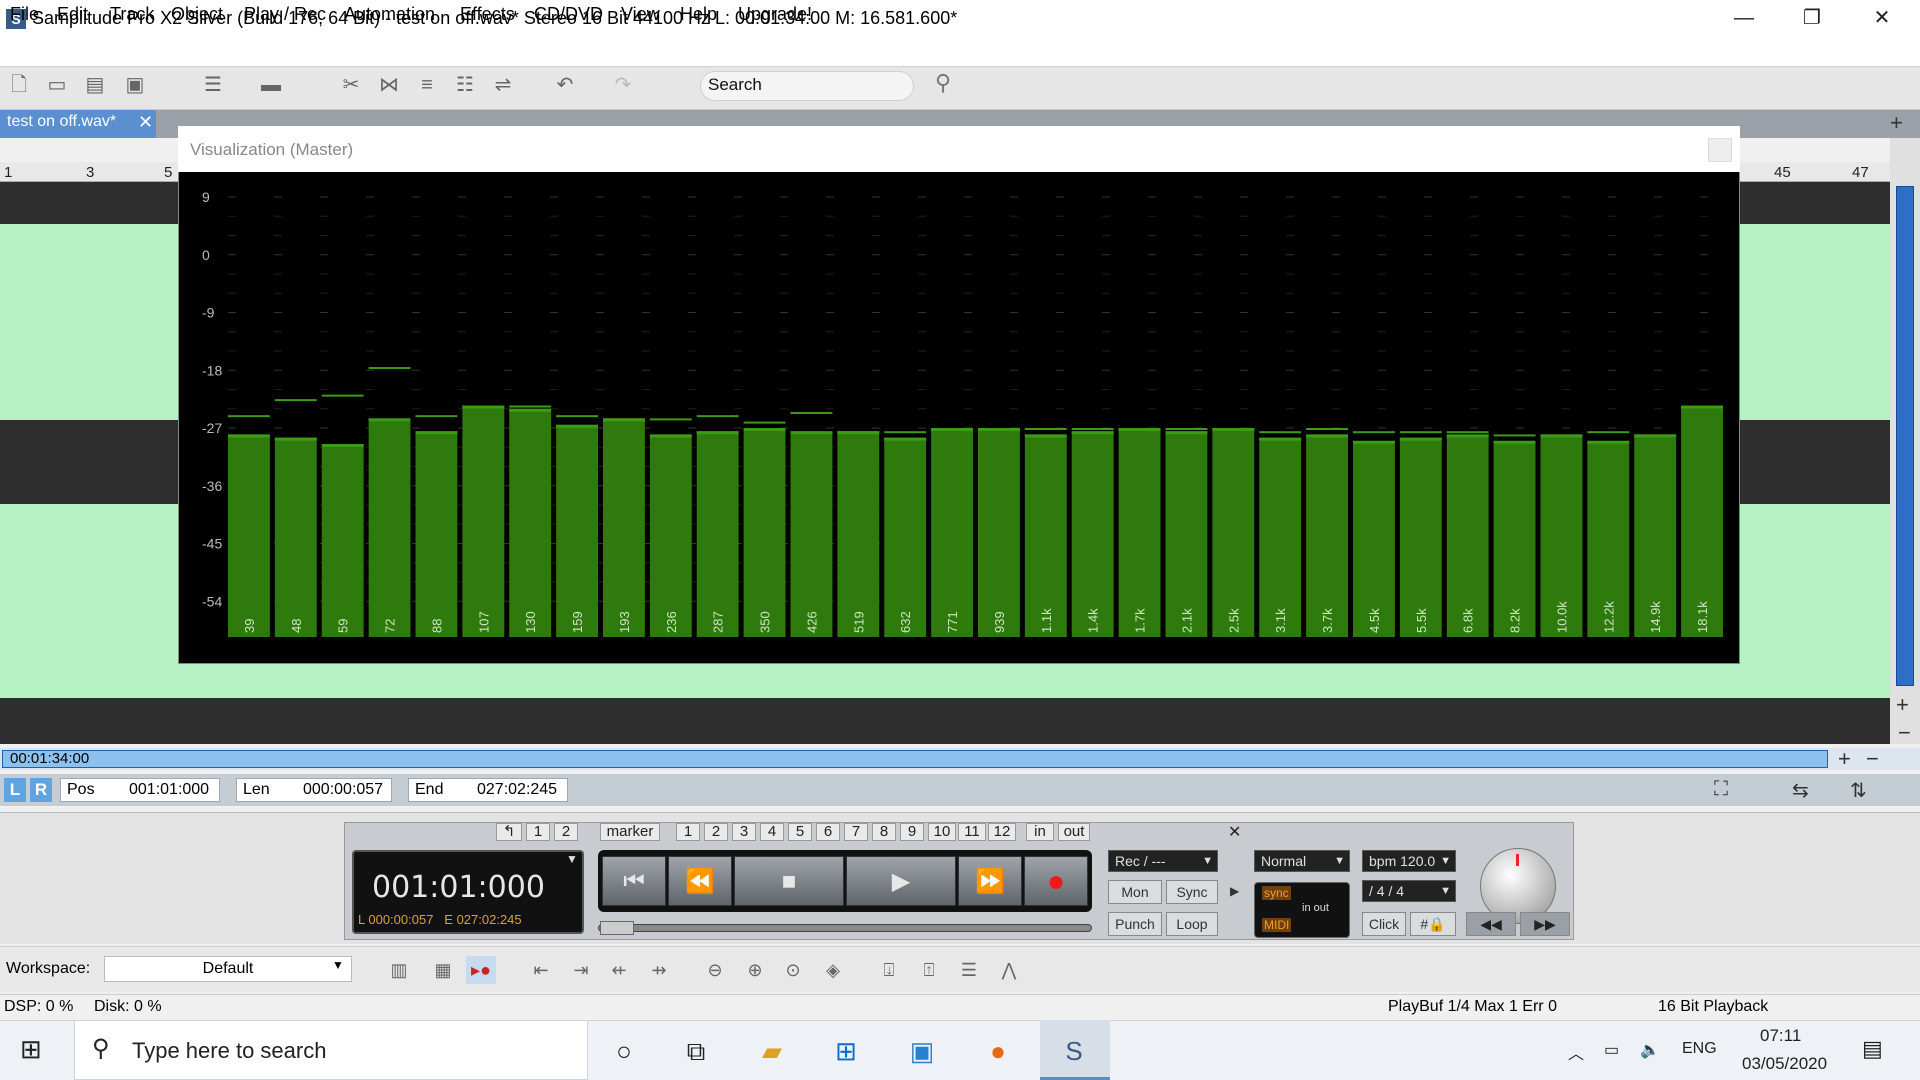  I want to click on position-slider-thumb, so click(617, 928).